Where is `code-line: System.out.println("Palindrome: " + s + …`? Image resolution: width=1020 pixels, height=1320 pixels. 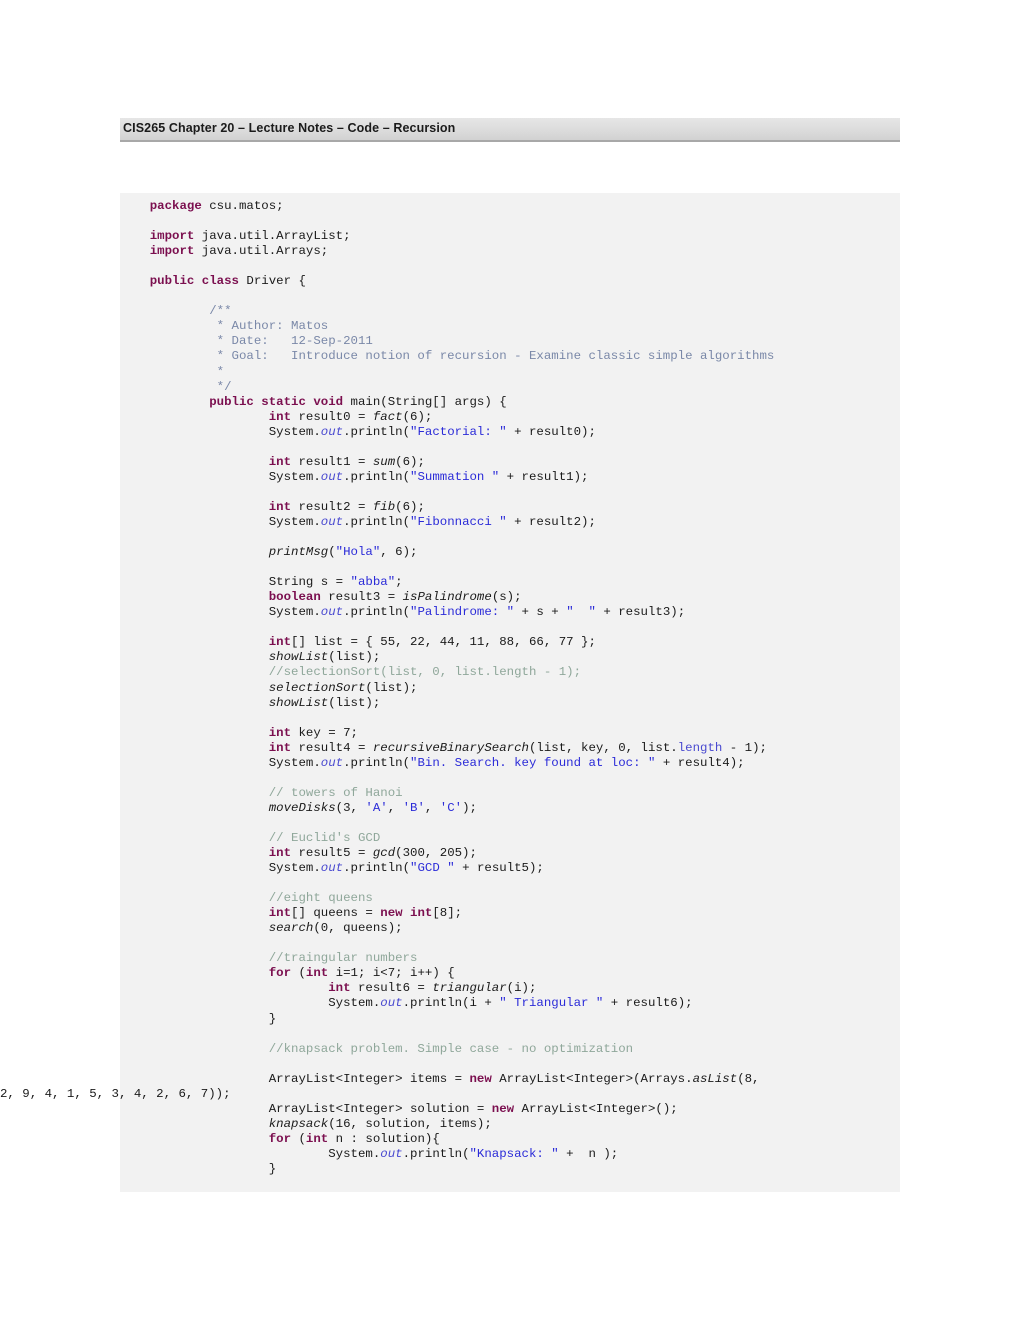 code-line: System.out.println("Palindrome: " + s + … is located at coordinates (402, 612).